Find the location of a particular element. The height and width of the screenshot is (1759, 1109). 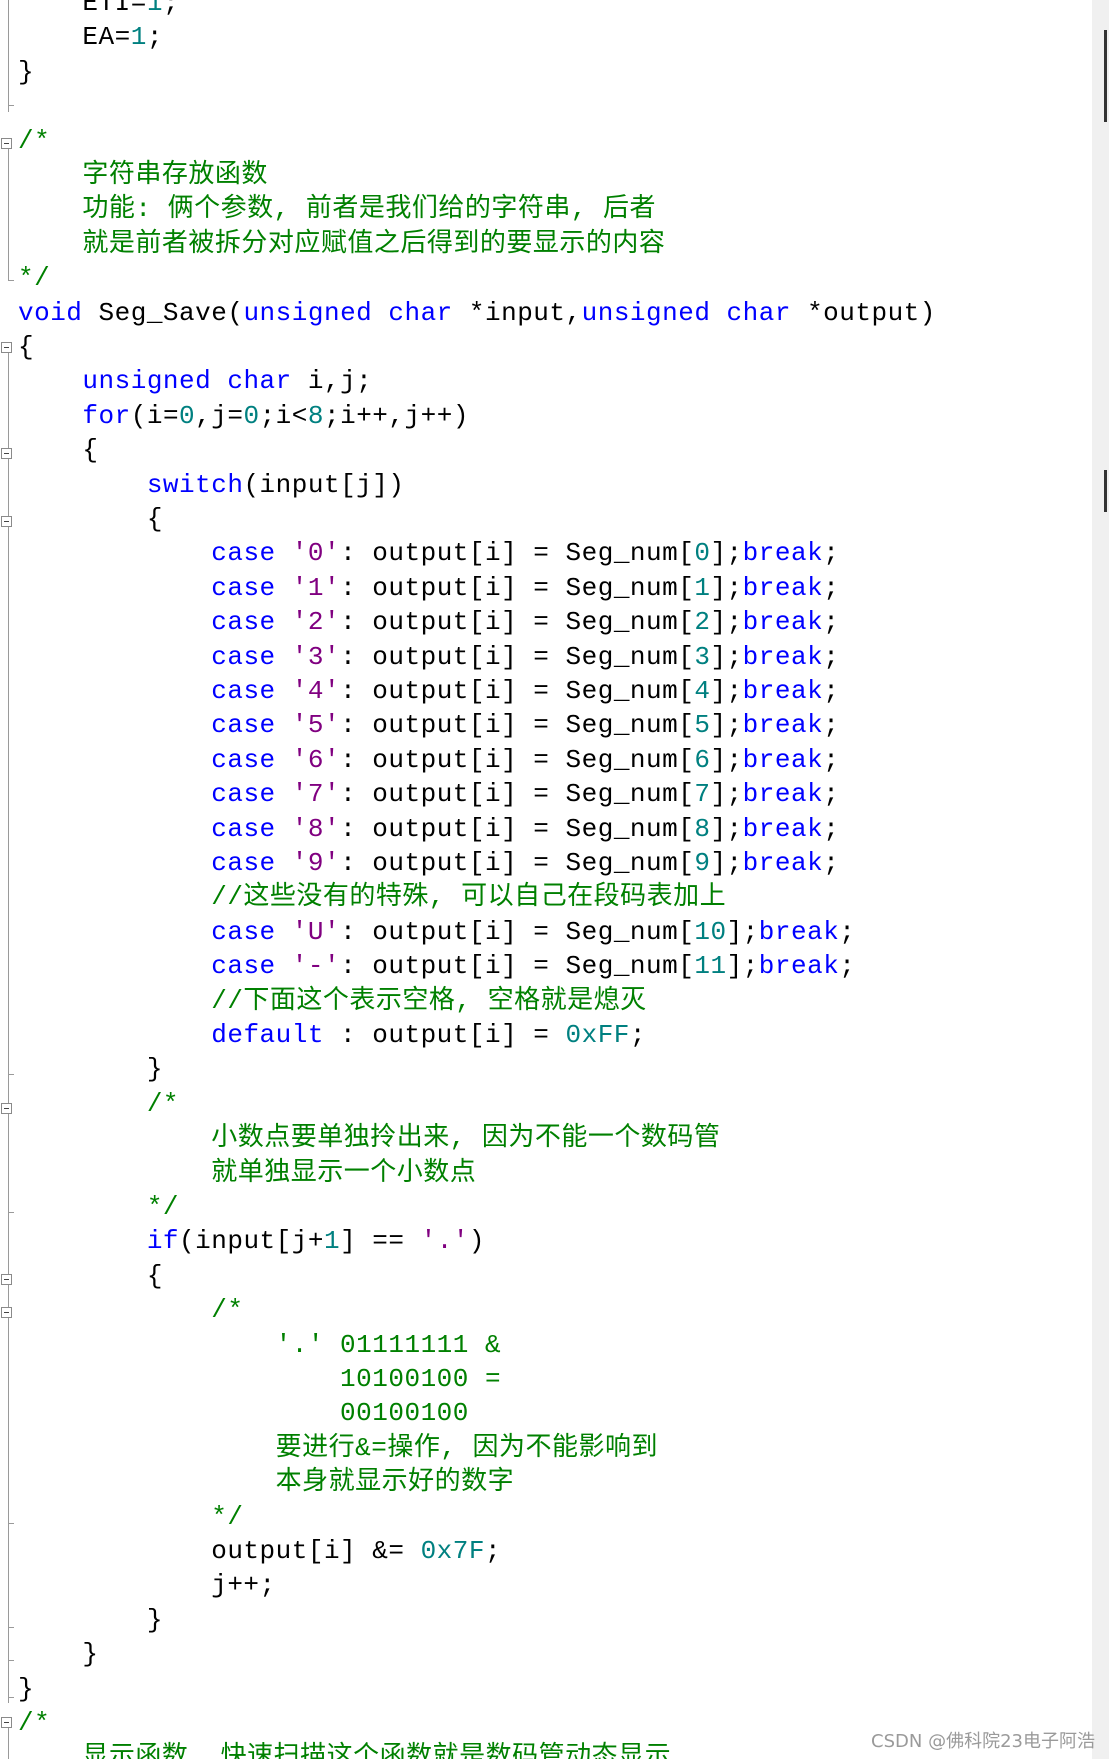

fold-gutter is located at coordinates (9, 879).